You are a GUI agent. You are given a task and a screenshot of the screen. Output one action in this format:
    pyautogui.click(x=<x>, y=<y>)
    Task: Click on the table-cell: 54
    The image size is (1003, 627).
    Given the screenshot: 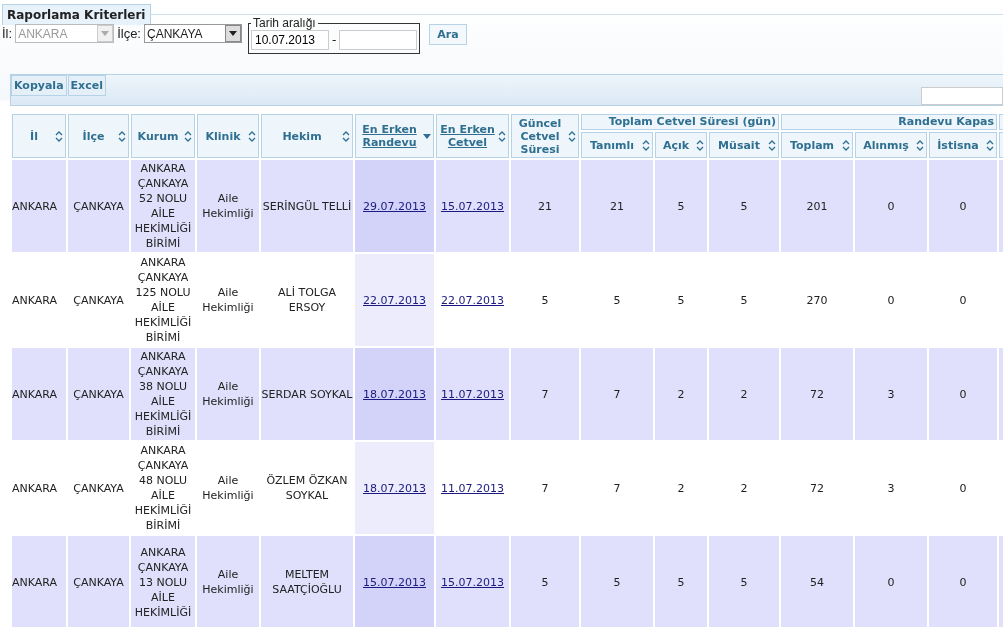 What is the action you would take?
    pyautogui.click(x=817, y=582)
    